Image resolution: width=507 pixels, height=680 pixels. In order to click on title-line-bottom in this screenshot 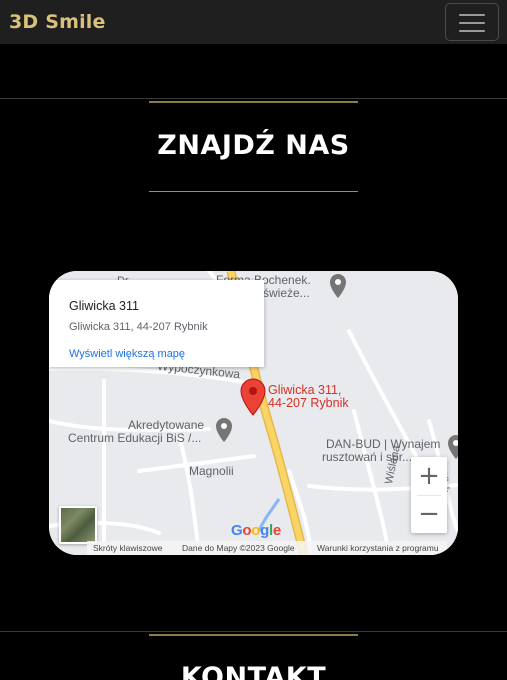, I will do `click(253, 191)`.